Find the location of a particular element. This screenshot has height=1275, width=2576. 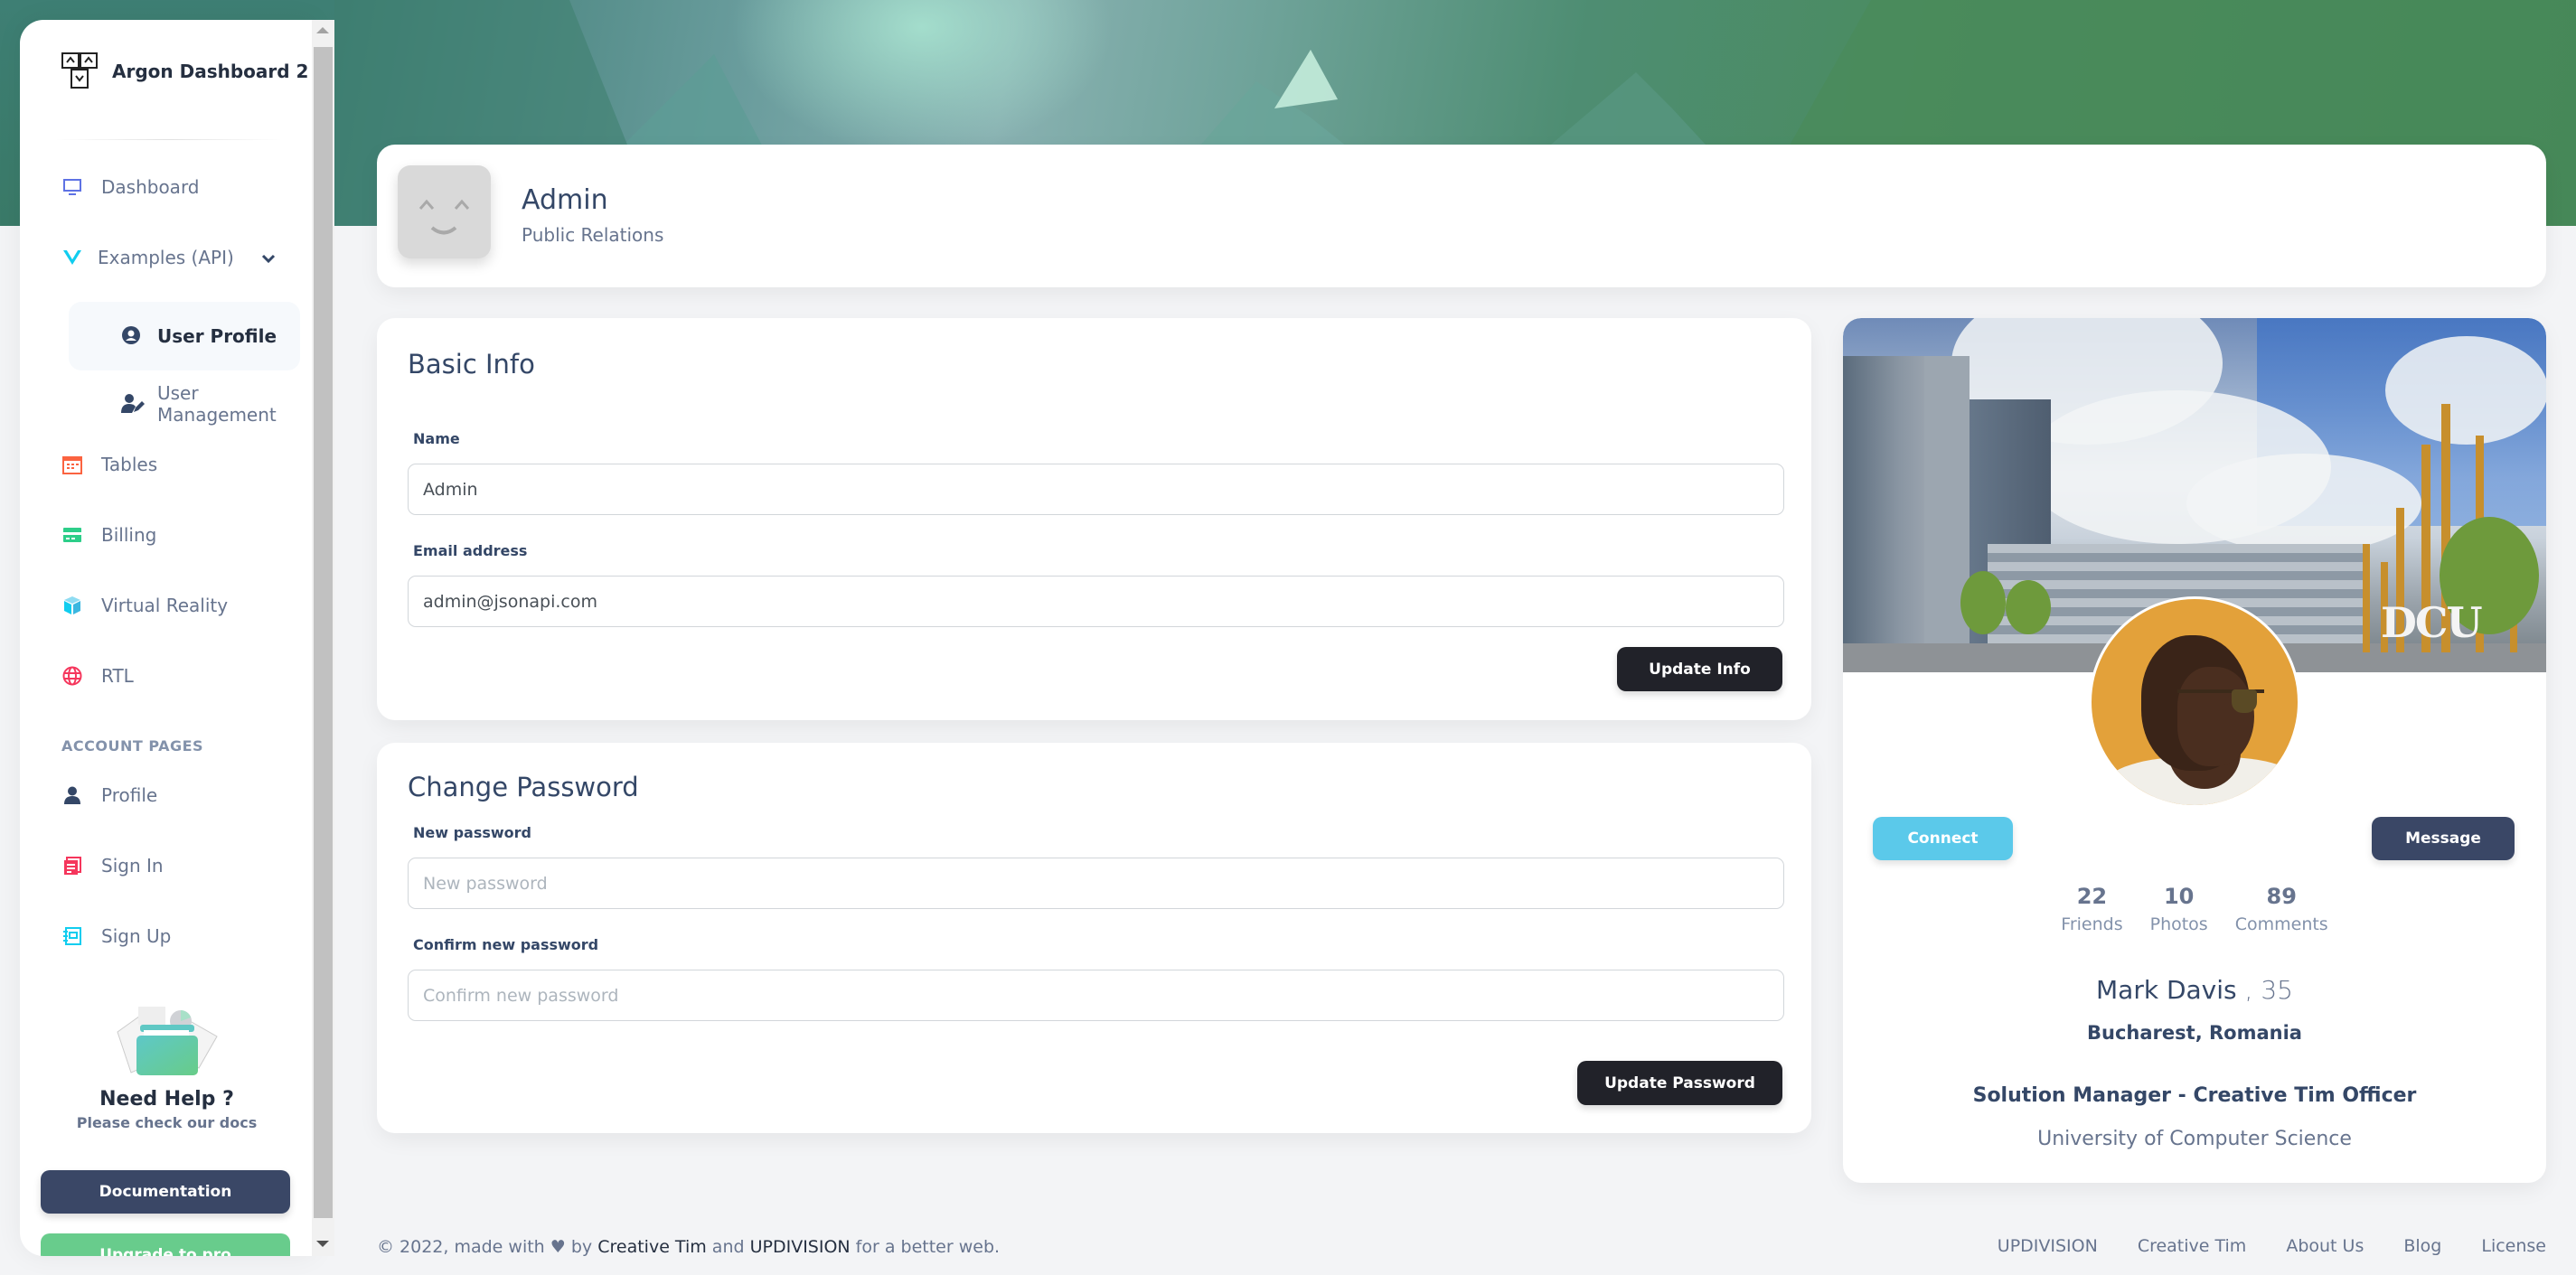

footer-link-updivision: UPDIVISION is located at coordinates (800, 1247).